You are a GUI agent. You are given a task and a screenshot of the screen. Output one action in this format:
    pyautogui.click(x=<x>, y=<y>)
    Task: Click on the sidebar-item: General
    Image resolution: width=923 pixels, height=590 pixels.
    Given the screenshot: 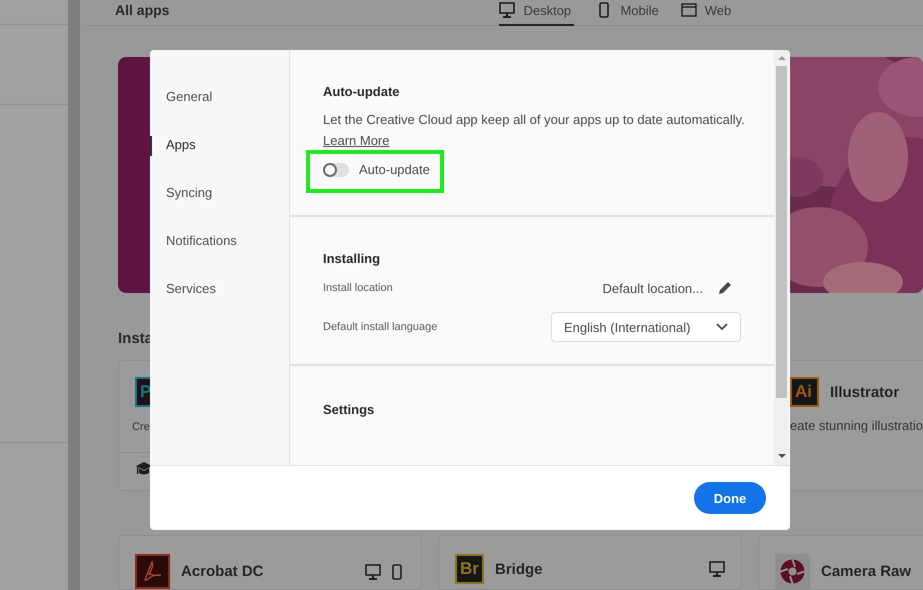 What is the action you would take?
    pyautogui.click(x=219, y=112)
    